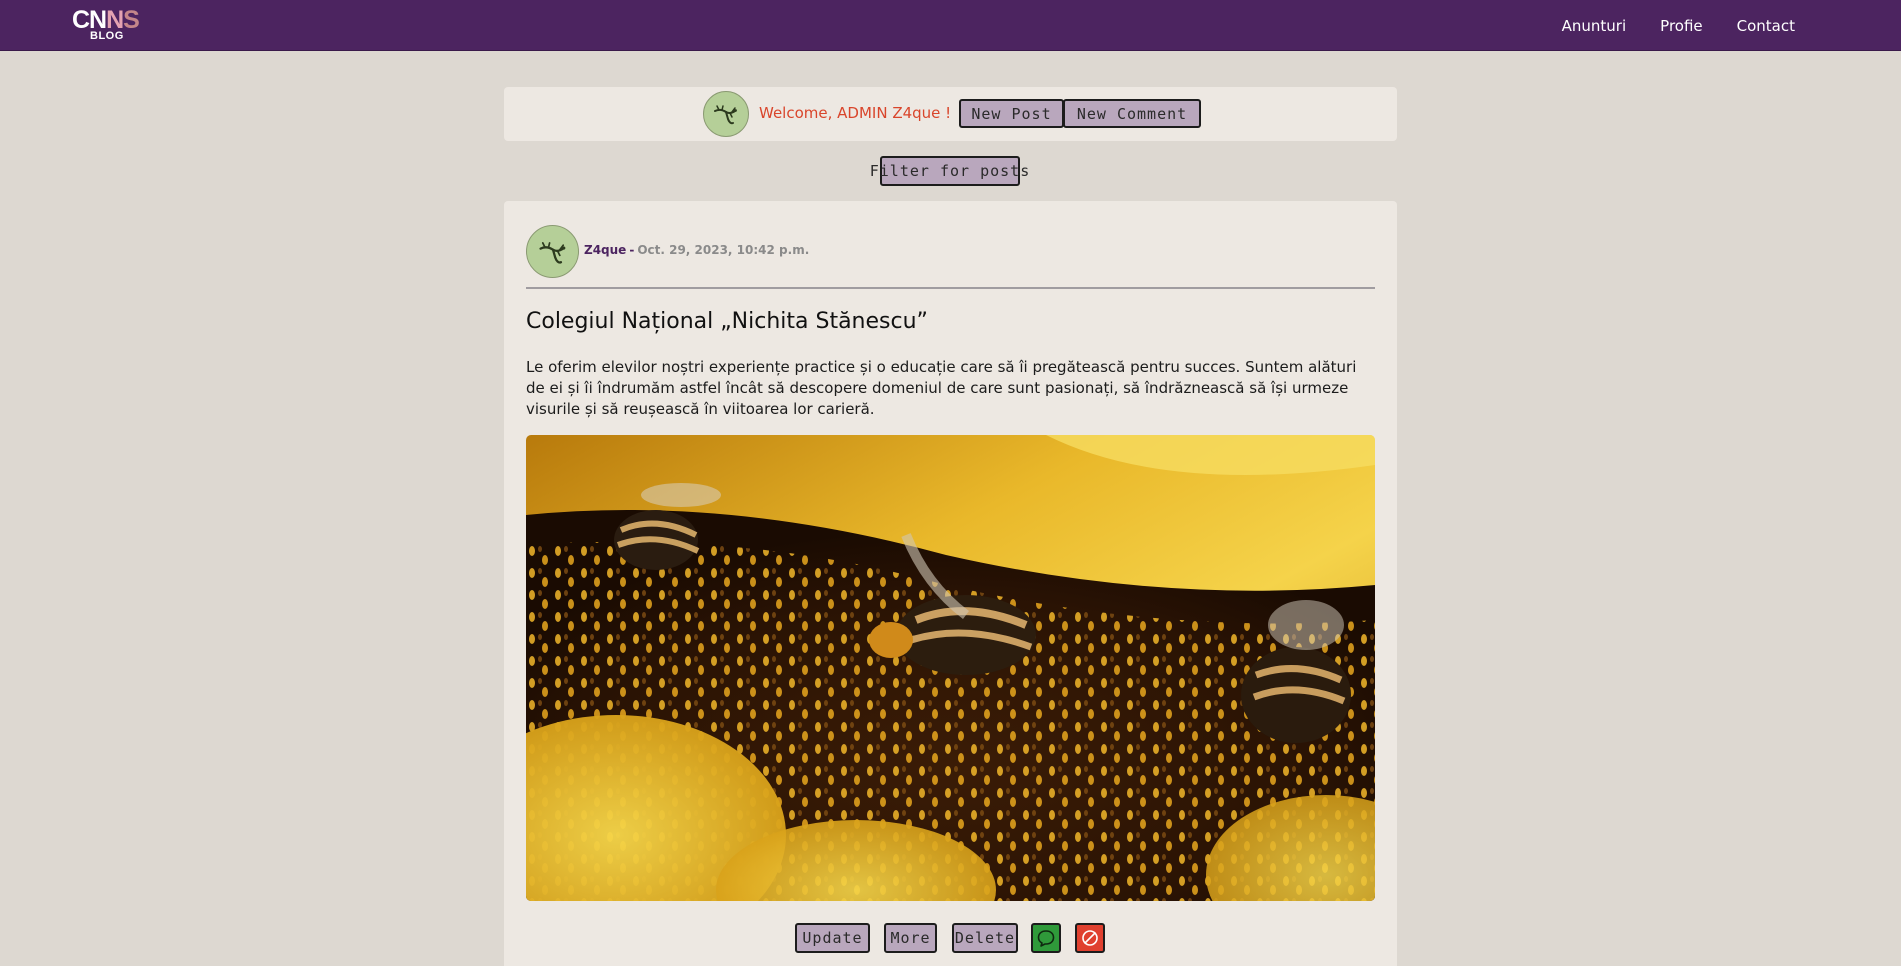 This screenshot has width=1901, height=966. I want to click on avatar, so click(726, 114).